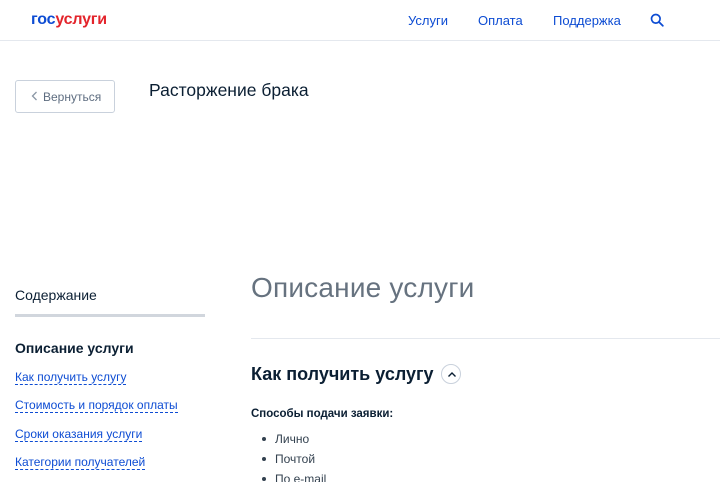  Describe the element at coordinates (79, 434) in the screenshot. I see `toc-link-terms: Сроки оказания услуги` at that location.